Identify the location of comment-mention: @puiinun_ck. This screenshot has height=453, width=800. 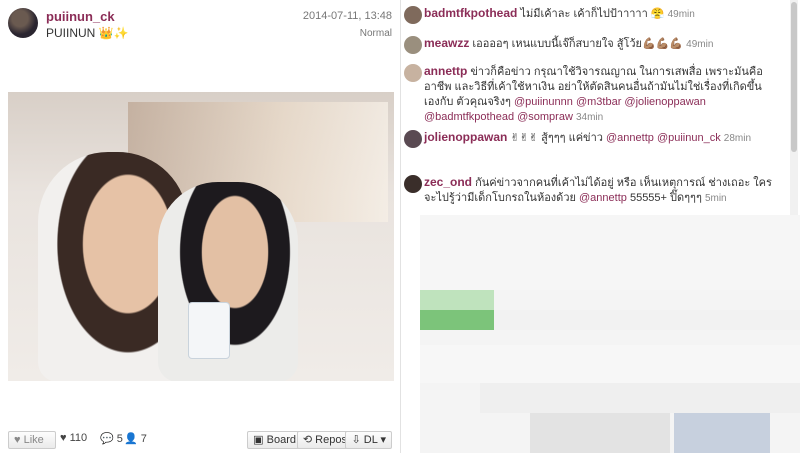
(689, 138).